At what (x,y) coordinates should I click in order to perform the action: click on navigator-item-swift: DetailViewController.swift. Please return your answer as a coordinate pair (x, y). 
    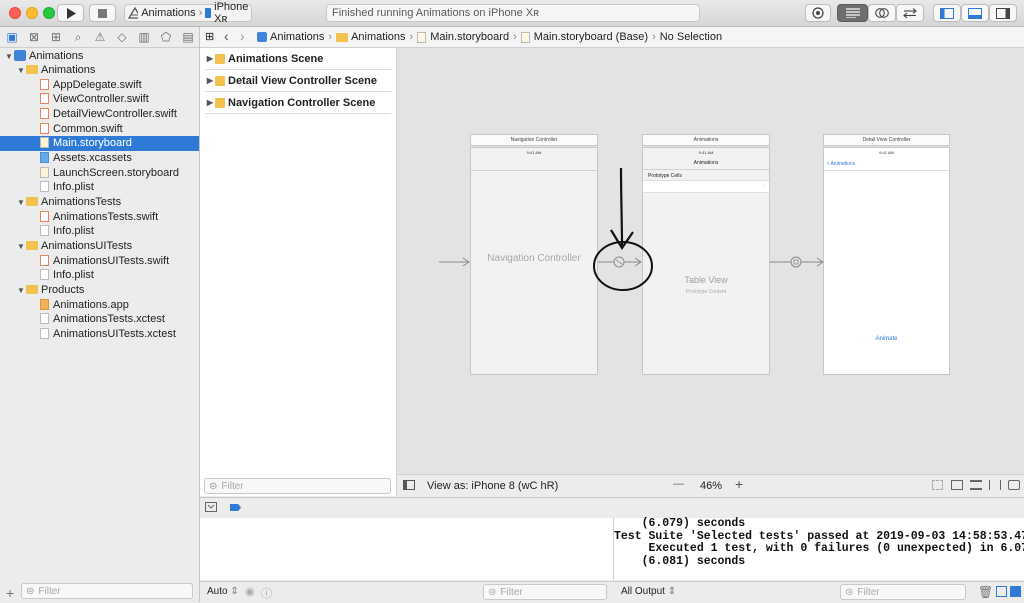
    Looking at the image, I should click on (99, 114).